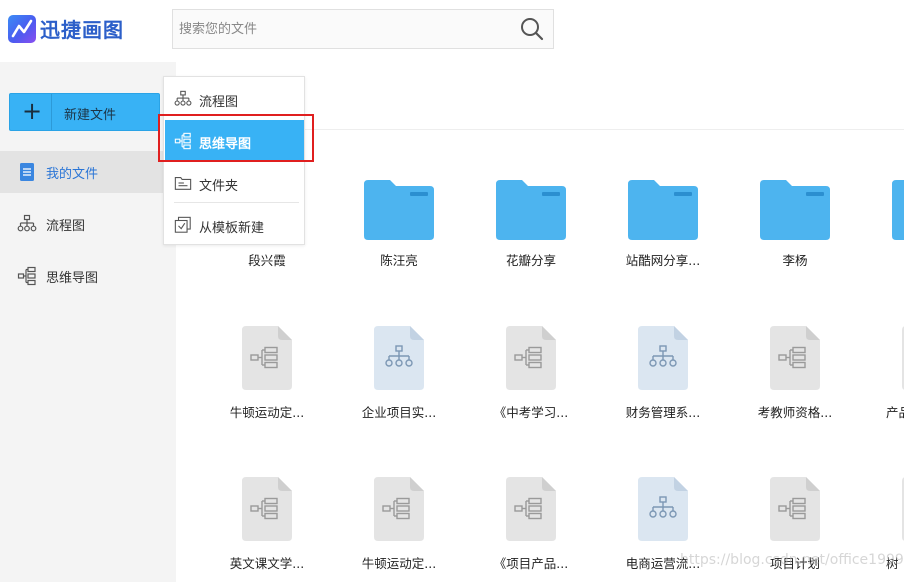 Image resolution: width=904 pixels, height=582 pixels. I want to click on menu-item-label: 从模板新建, so click(232, 228).